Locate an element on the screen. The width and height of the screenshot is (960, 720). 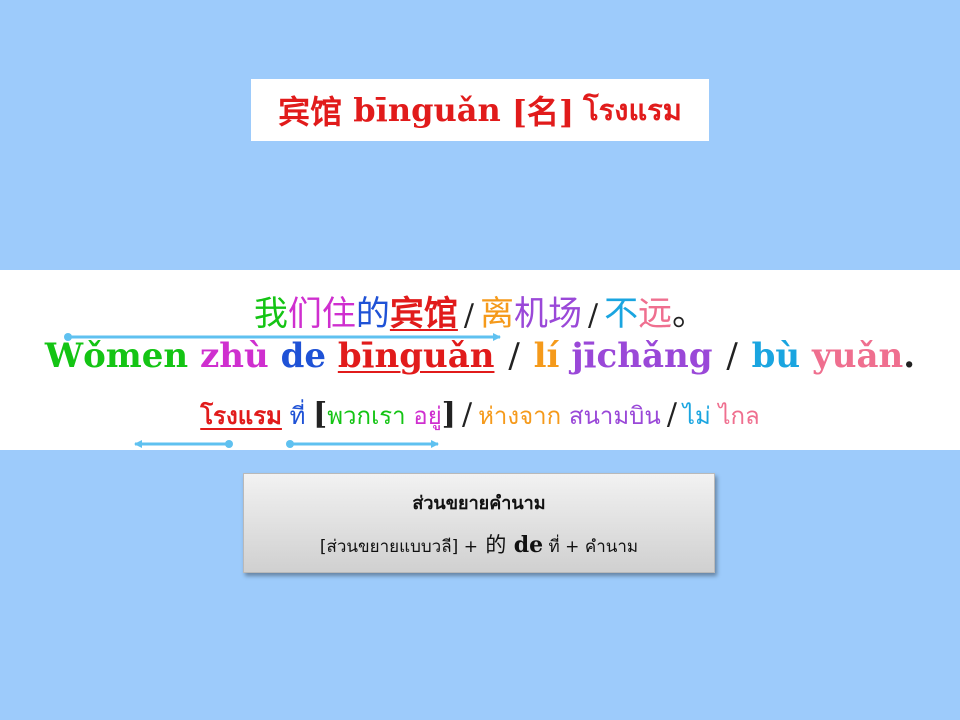
thai-hotel: โรงแรม is located at coordinates (241, 416).